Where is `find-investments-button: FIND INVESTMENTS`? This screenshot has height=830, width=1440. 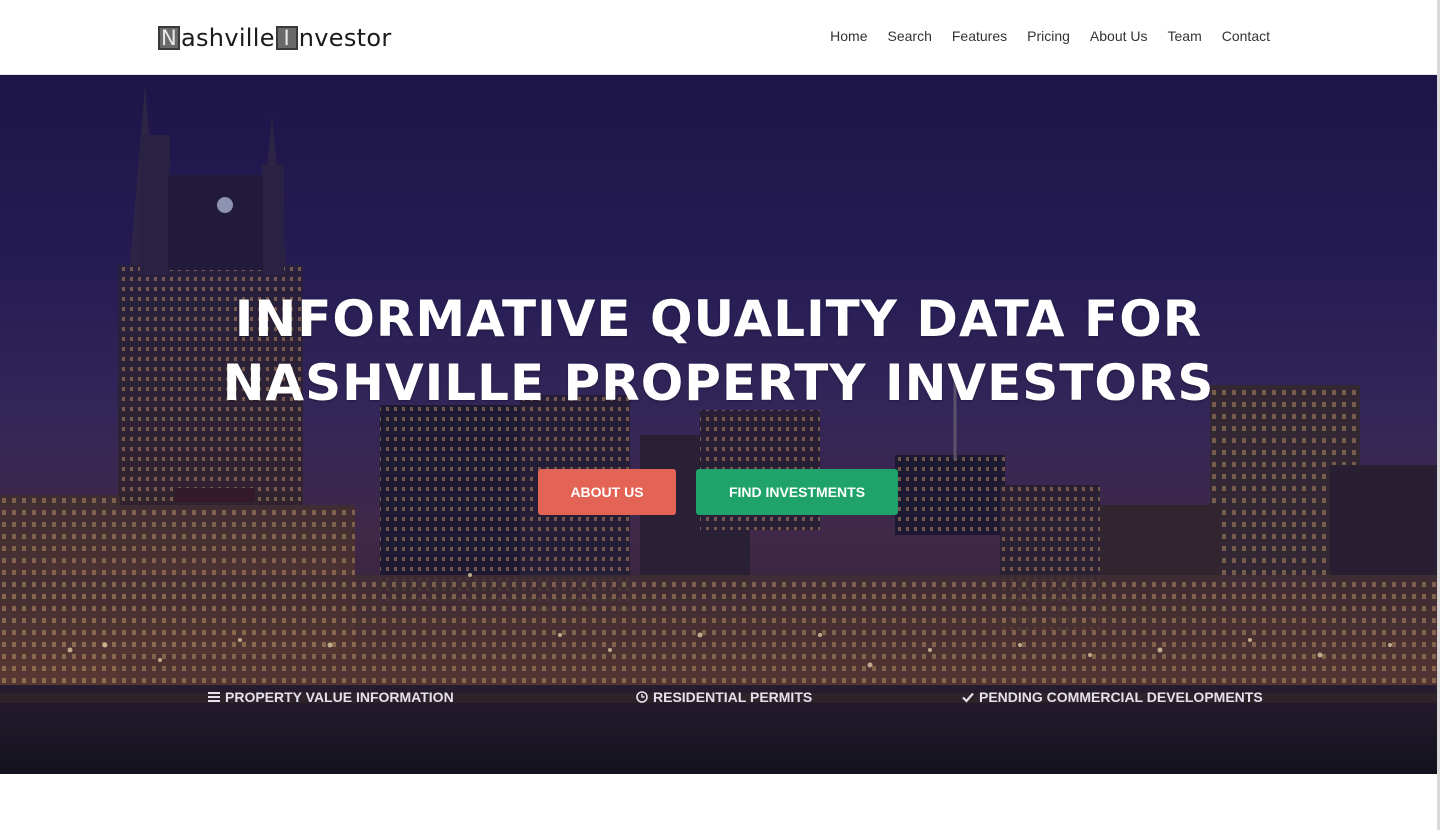 find-investments-button: FIND INVESTMENTS is located at coordinates (797, 492).